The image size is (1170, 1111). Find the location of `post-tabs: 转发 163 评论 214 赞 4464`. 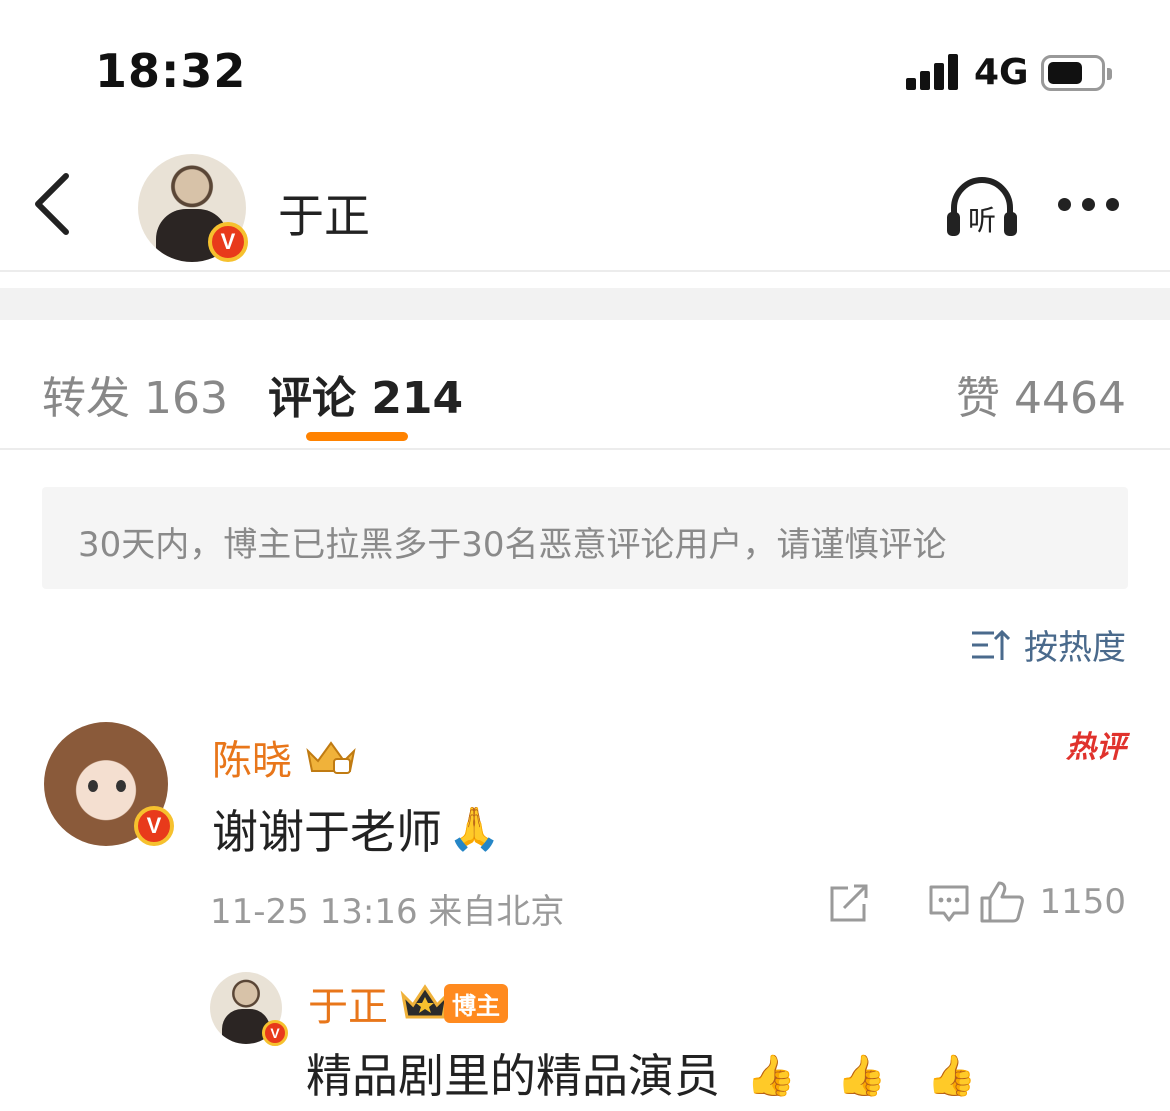

post-tabs: 转发 163 评论 214 赞 4464 is located at coordinates (585, 385).